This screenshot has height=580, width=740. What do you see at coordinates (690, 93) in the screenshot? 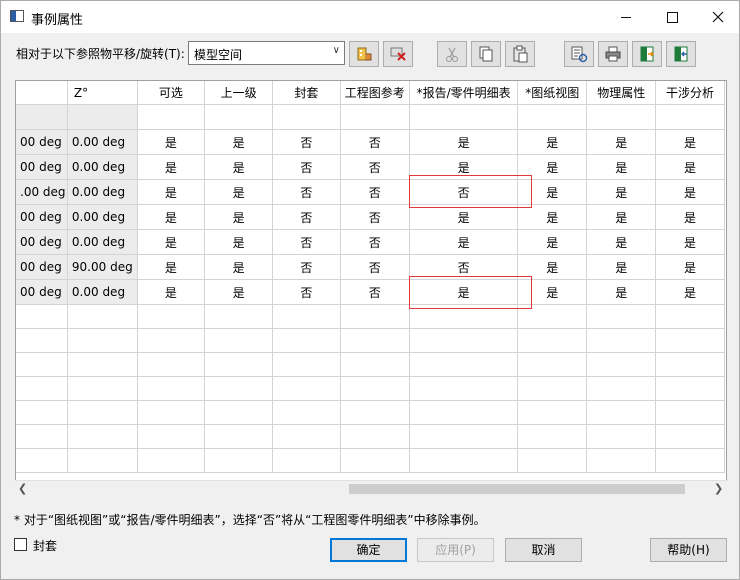
I see `column-header: 干涉分析` at bounding box center [690, 93].